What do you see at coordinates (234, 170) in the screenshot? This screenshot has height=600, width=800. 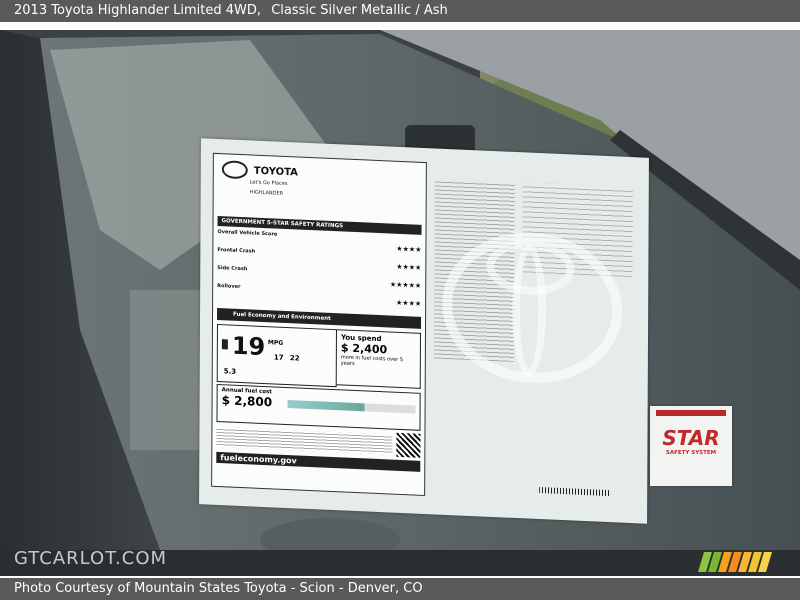 I see `toyota-logo-icon` at bounding box center [234, 170].